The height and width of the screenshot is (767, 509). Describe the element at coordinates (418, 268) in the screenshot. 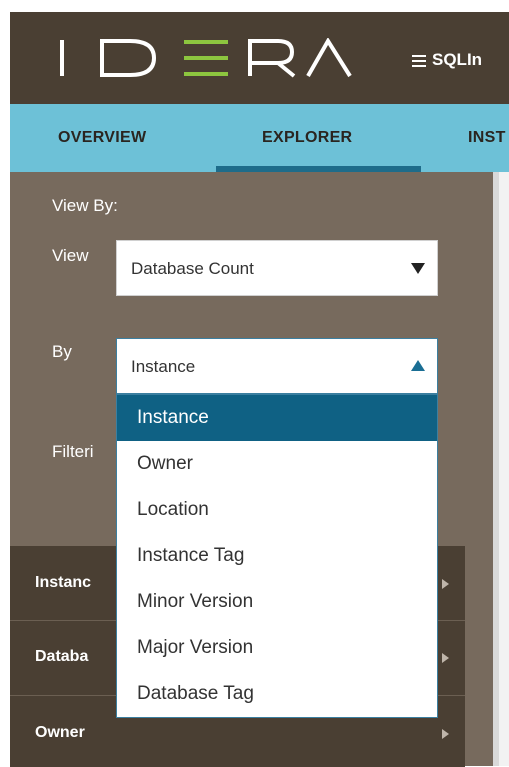

I see `caret-down-icon` at that location.